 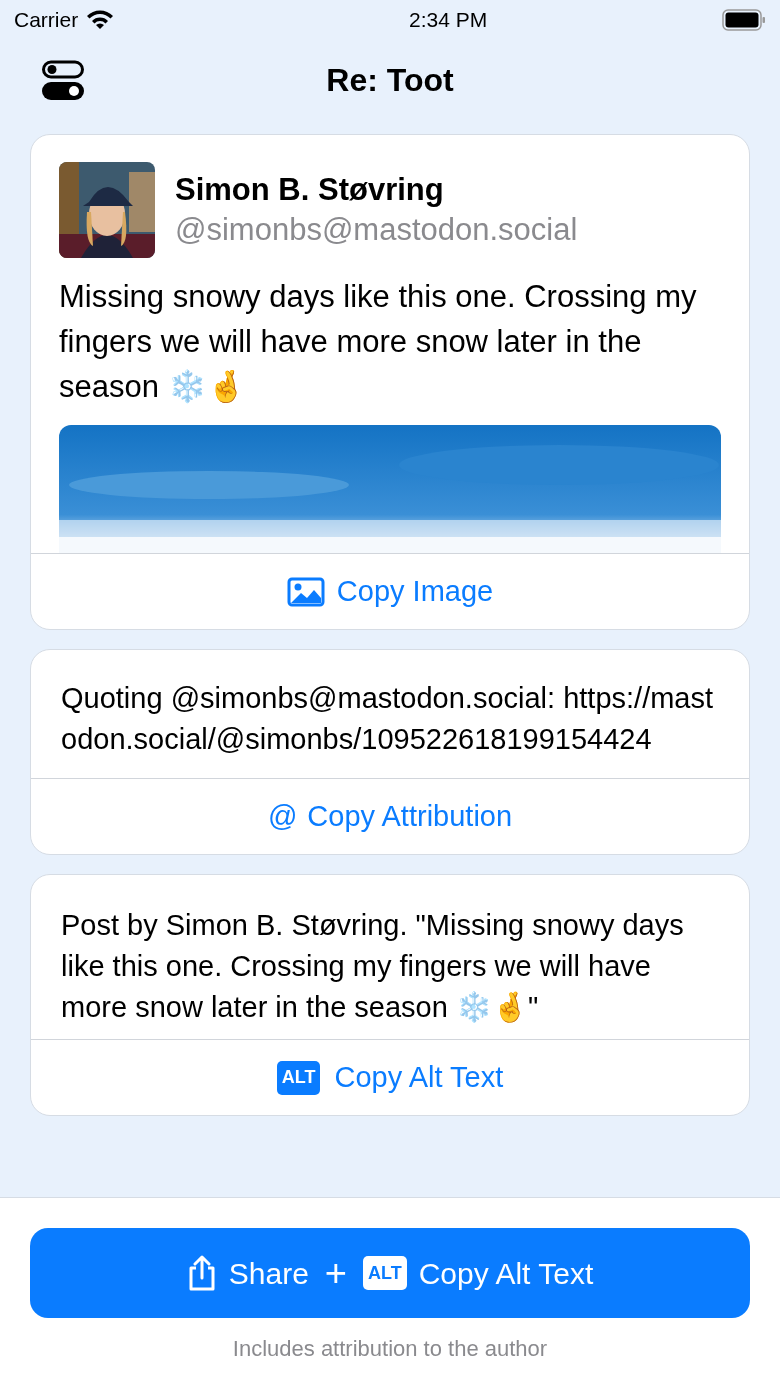 I want to click on battery-icon, so click(x=744, y=20).